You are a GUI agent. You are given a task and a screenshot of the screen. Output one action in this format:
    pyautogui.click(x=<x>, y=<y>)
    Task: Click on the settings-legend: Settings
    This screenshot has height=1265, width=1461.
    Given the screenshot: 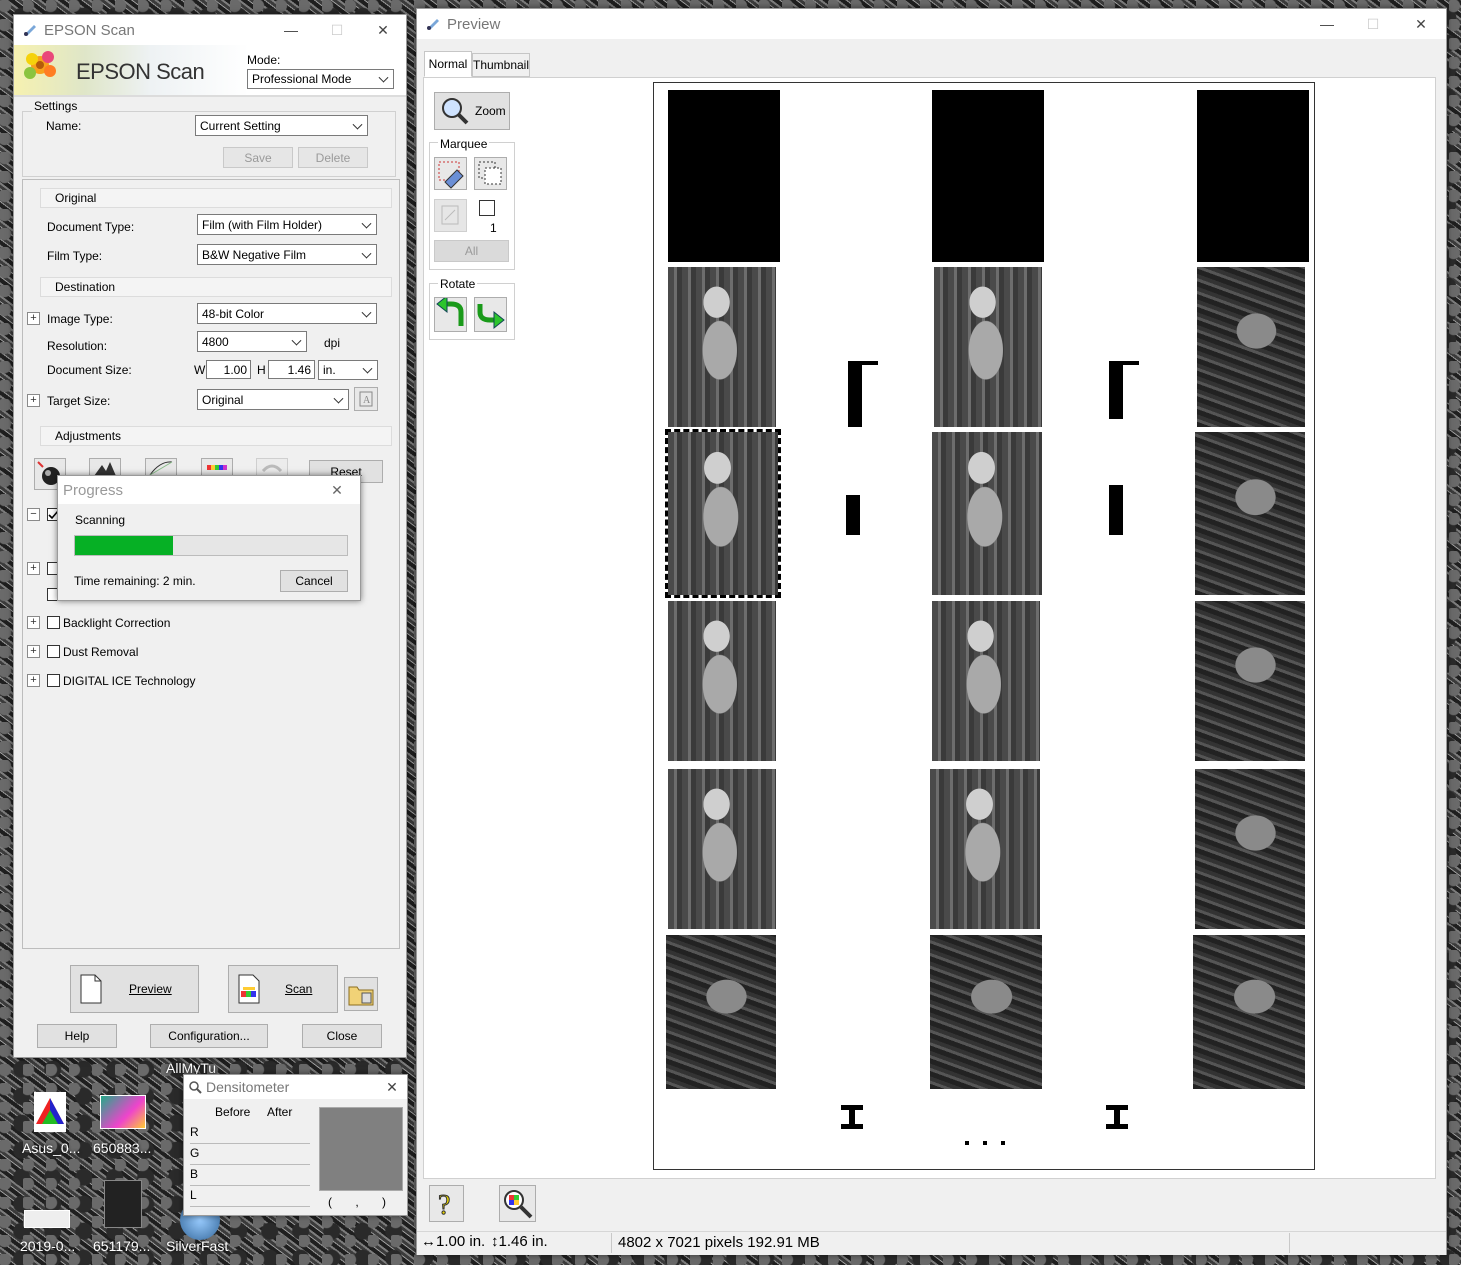 What is the action you would take?
    pyautogui.click(x=56, y=106)
    